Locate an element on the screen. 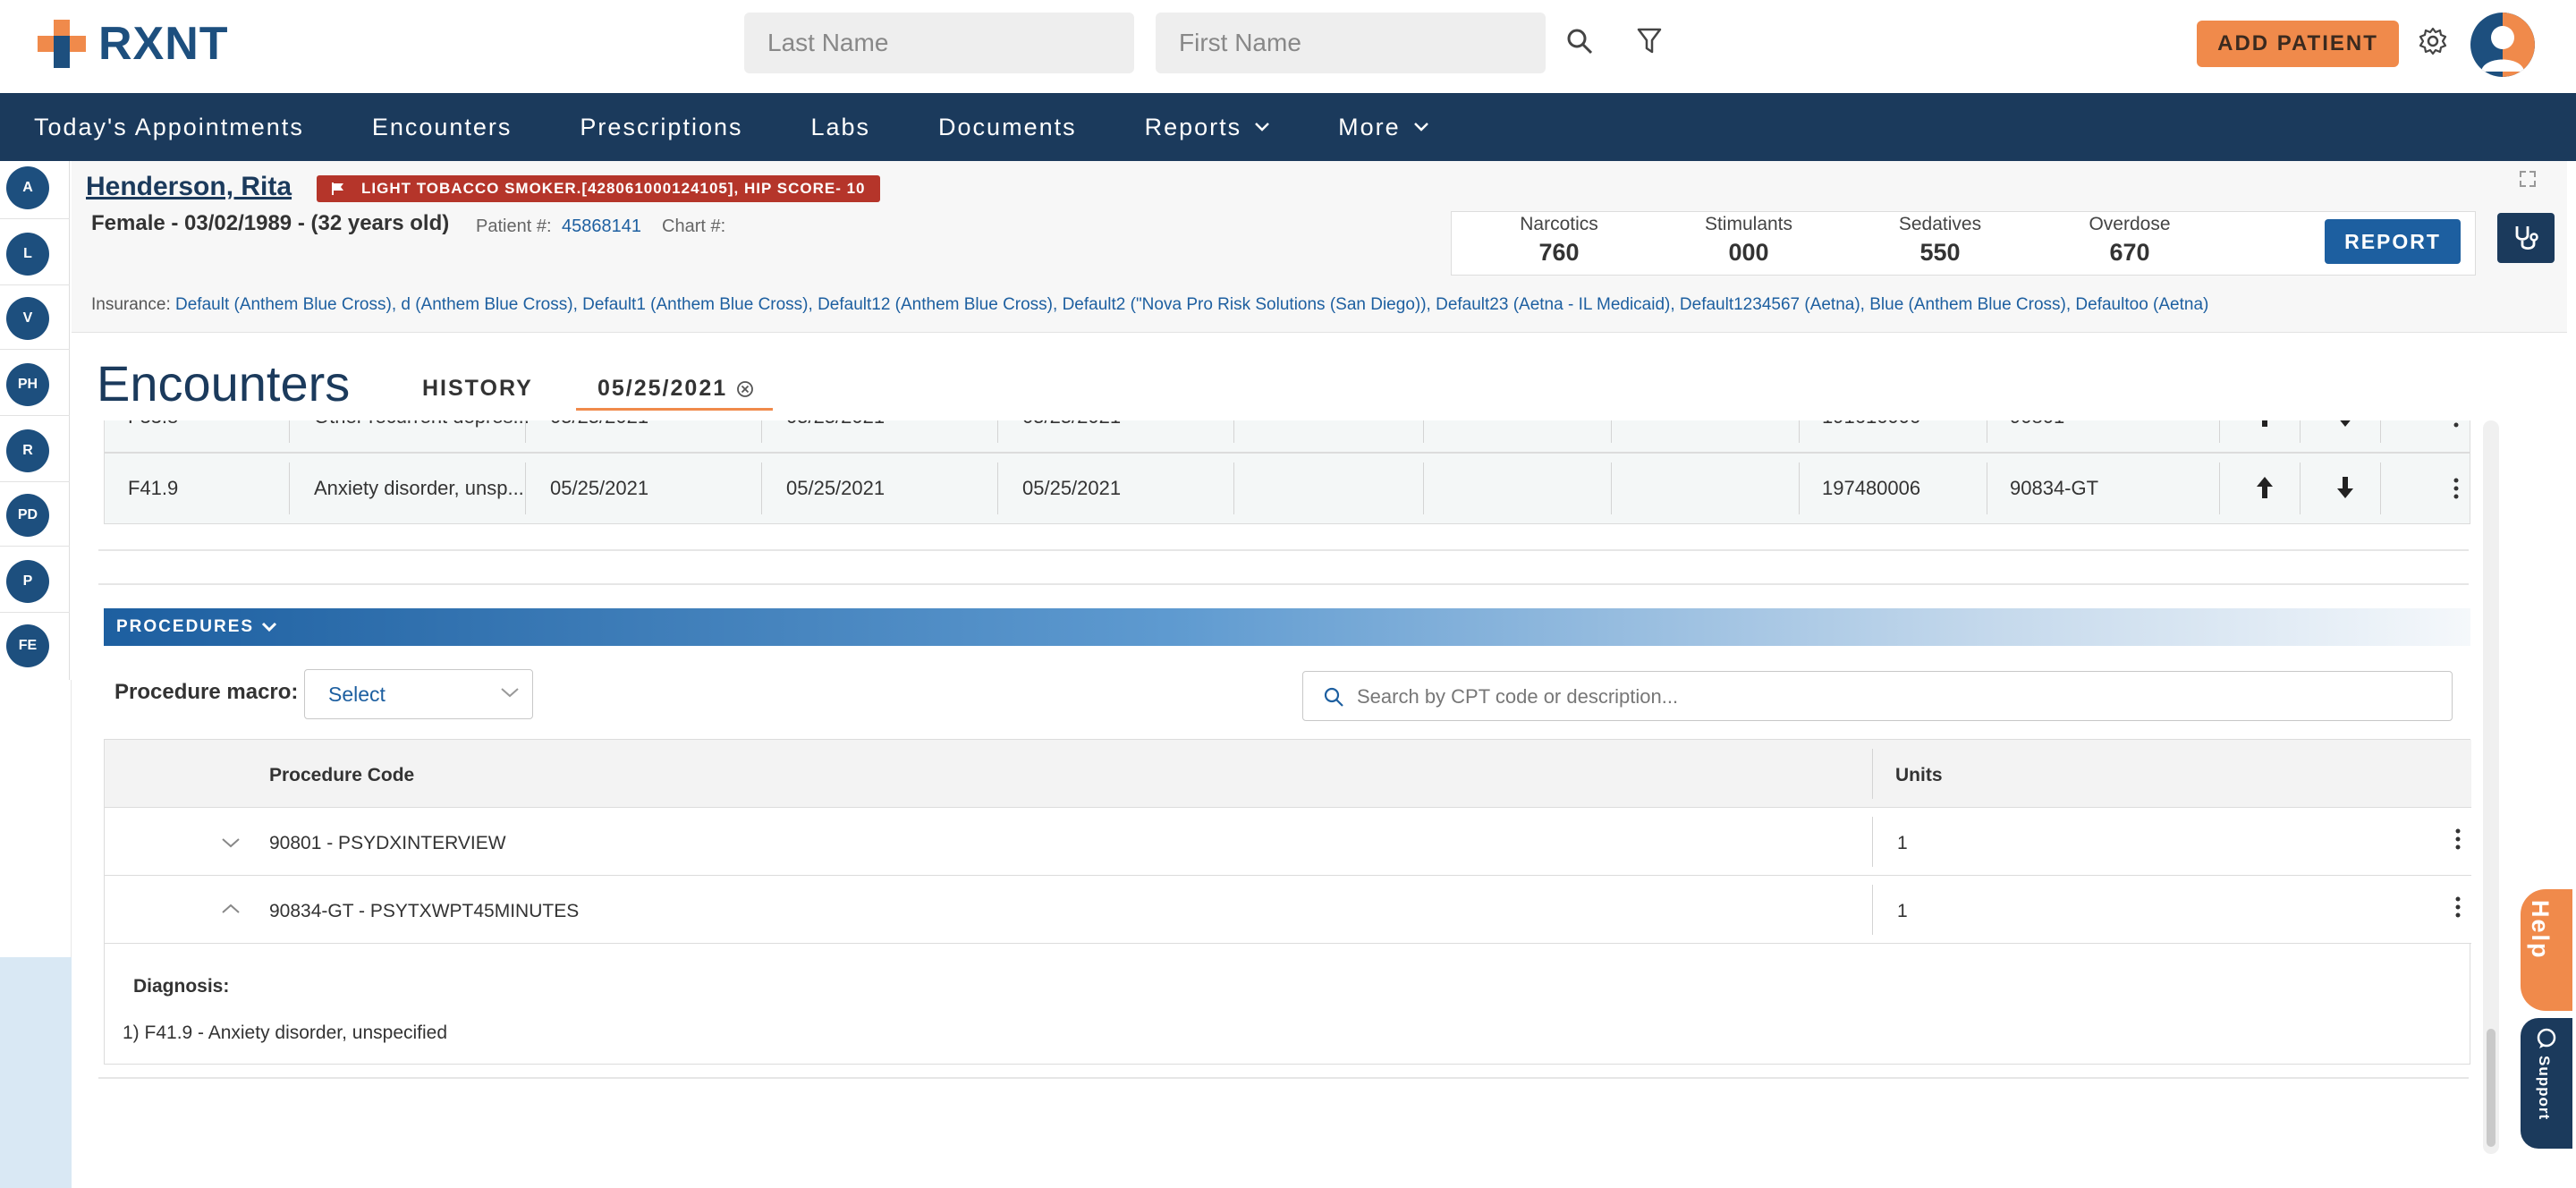 The image size is (2576, 1188). last-name-input is located at coordinates (939, 43).